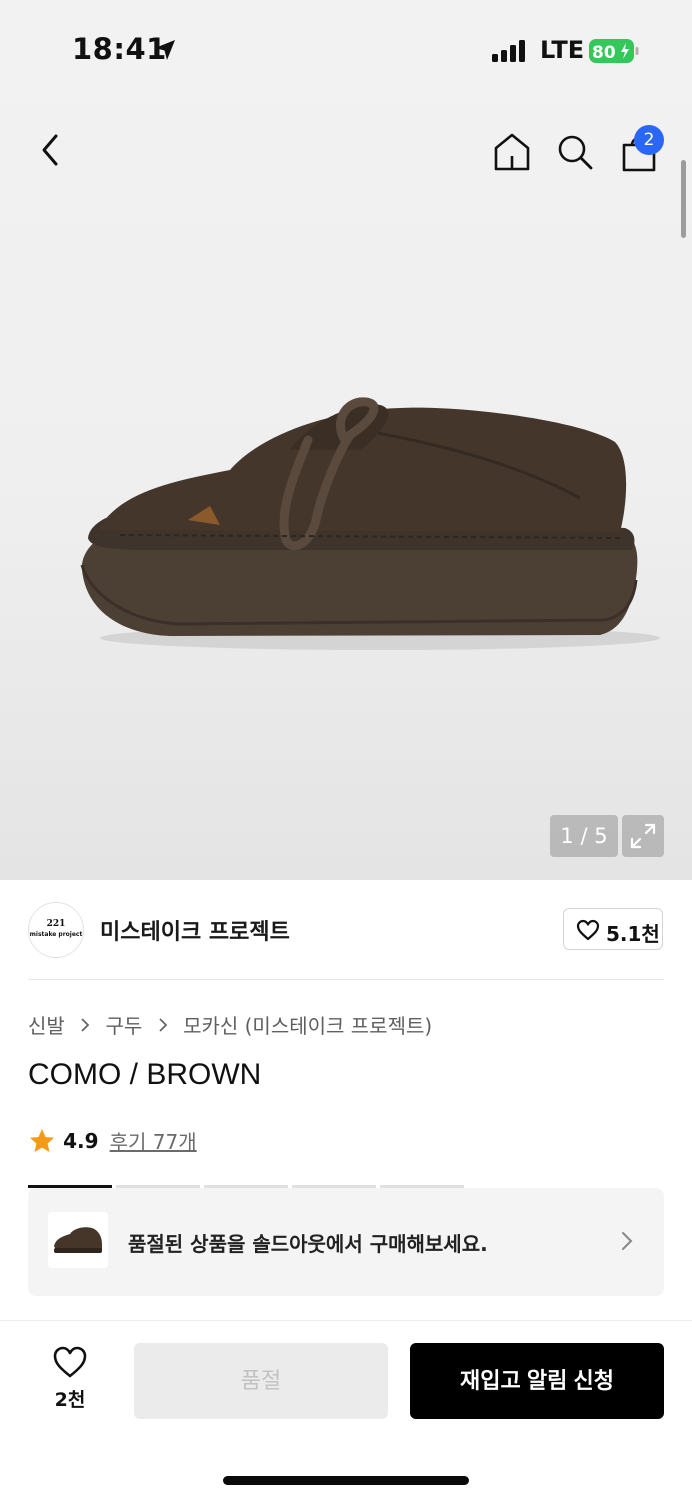 Image resolution: width=692 pixels, height=1500 pixels. I want to click on sold-out-button: 품절, so click(261, 1381).